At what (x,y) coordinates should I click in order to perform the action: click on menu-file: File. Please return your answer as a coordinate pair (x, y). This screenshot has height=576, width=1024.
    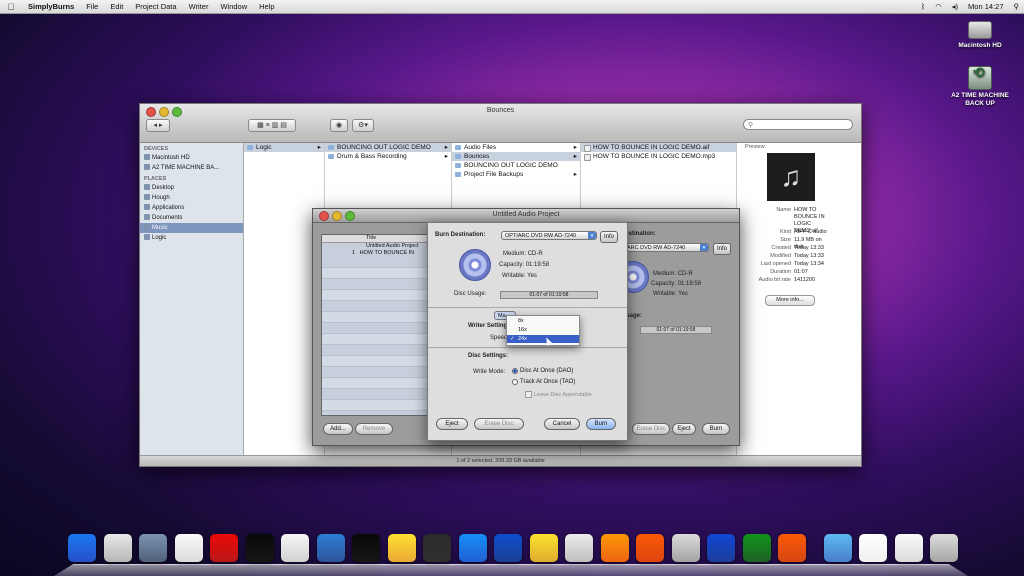
    Looking at the image, I should click on (92, 6).